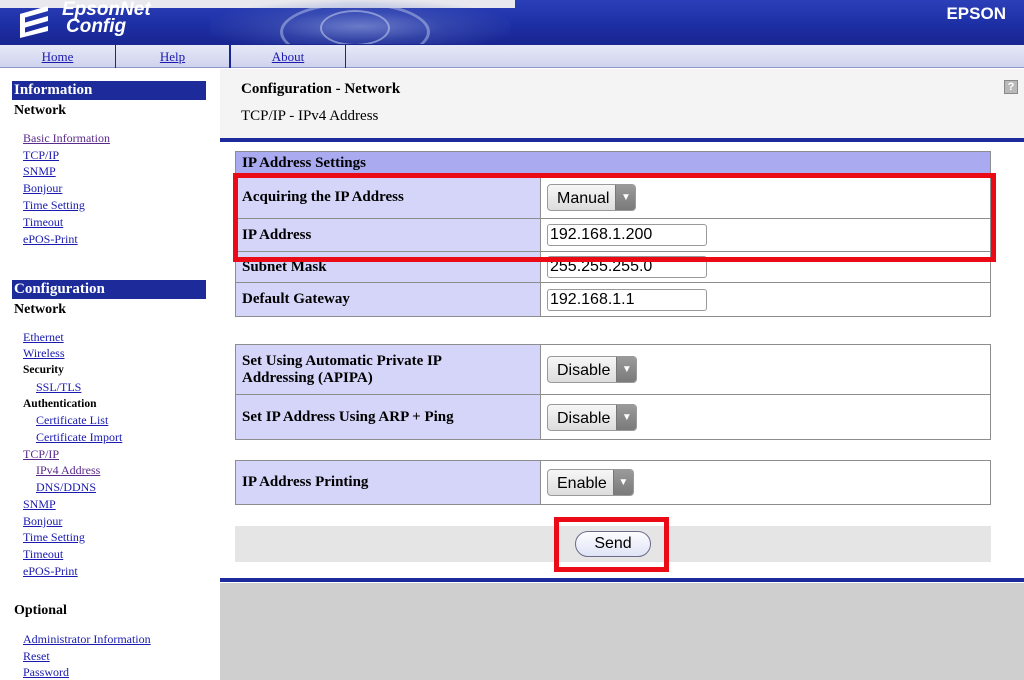 This screenshot has width=1024, height=680. What do you see at coordinates (40, 610) in the screenshot?
I see `sidebar-optional-heading: Optional` at bounding box center [40, 610].